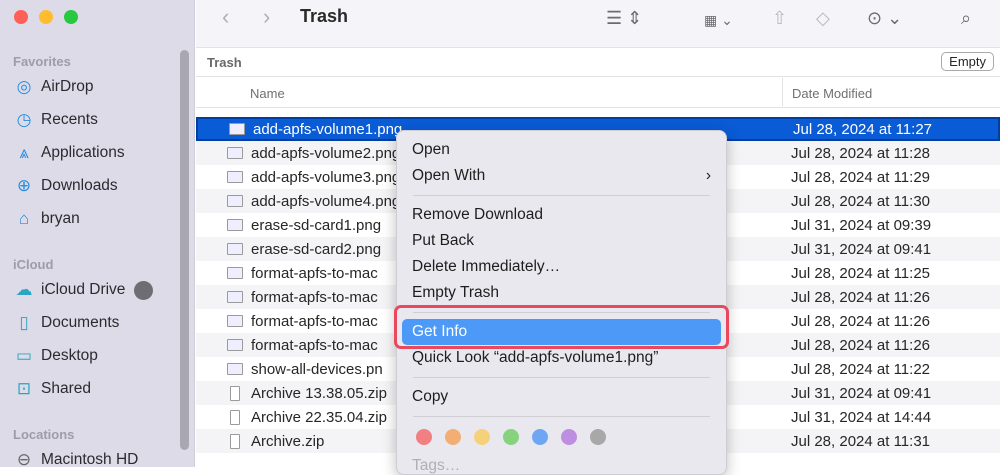 This screenshot has height=475, width=1000. What do you see at coordinates (443, 241) in the screenshot?
I see `menu-item-put-back: Put Back` at bounding box center [443, 241].